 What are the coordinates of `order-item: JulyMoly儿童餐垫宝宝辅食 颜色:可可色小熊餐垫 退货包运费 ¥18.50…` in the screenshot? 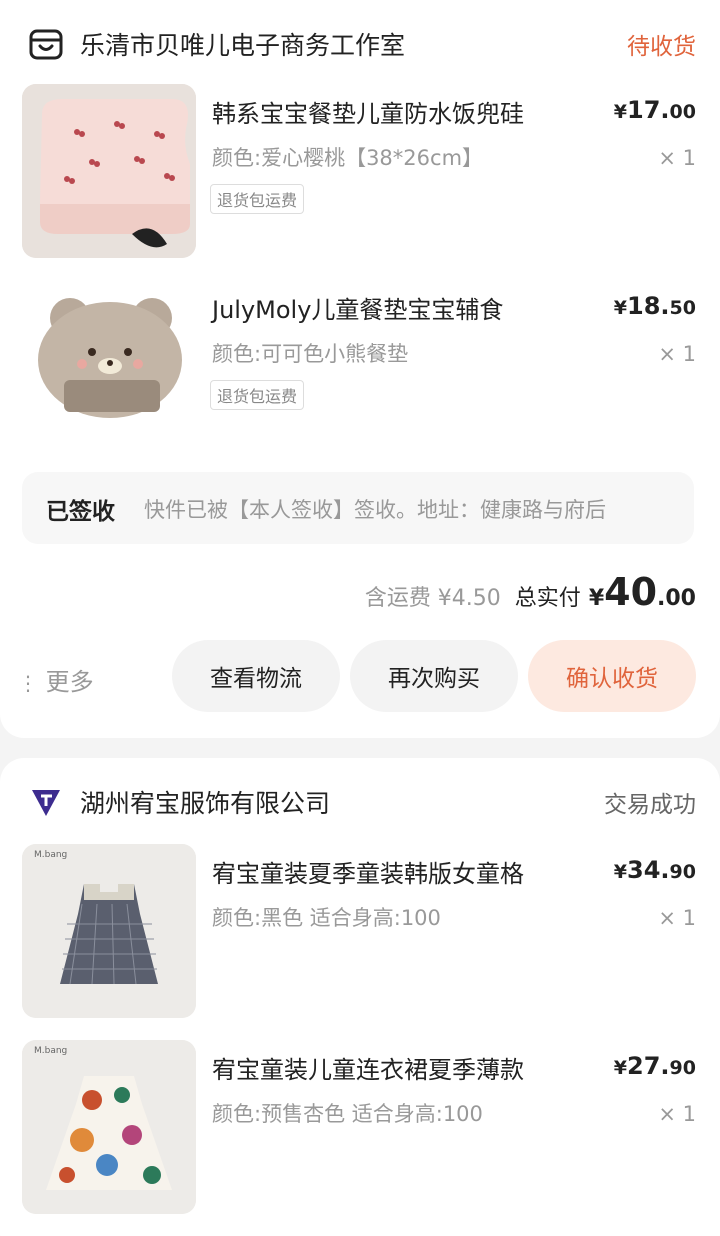 It's located at (360, 368).